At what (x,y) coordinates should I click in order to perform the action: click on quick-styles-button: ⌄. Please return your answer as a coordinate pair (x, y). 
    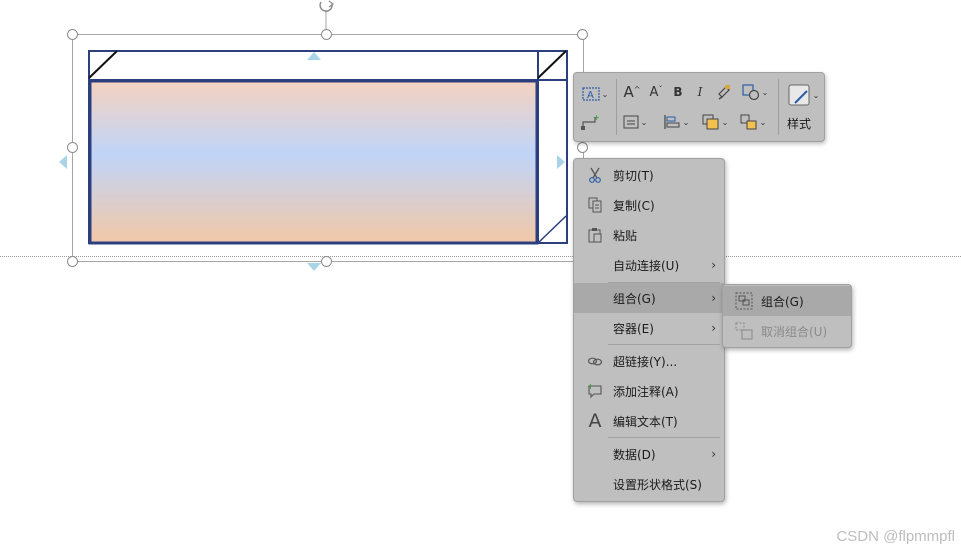
    Looking at the image, I should click on (803, 95).